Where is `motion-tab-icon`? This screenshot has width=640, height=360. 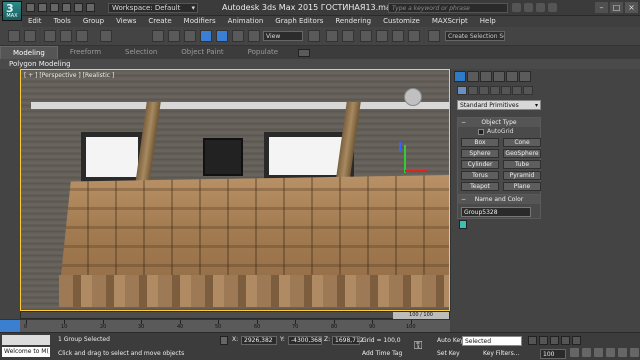 motion-tab-icon is located at coordinates (499, 76).